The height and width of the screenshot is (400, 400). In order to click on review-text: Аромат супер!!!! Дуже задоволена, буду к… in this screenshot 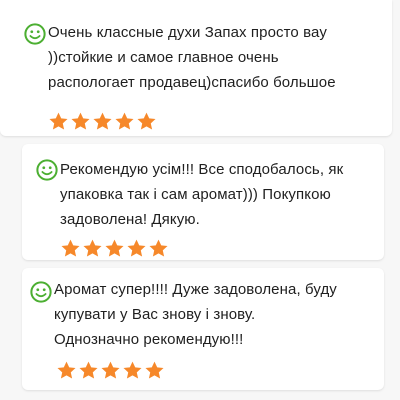, I will do `click(195, 314)`.